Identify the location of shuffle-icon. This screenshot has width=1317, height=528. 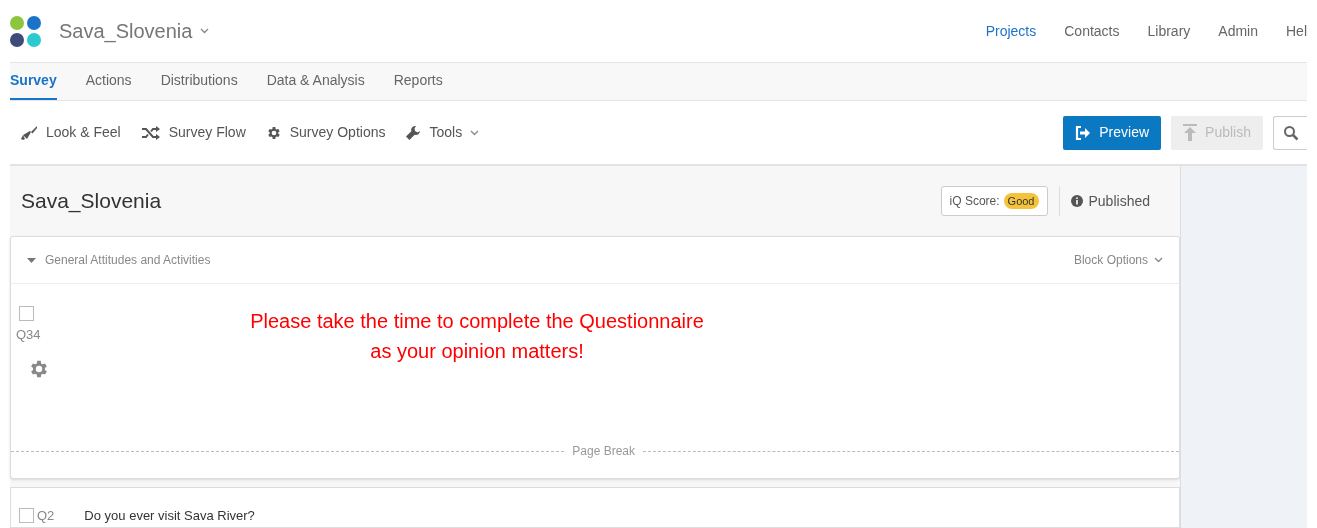
(150, 132).